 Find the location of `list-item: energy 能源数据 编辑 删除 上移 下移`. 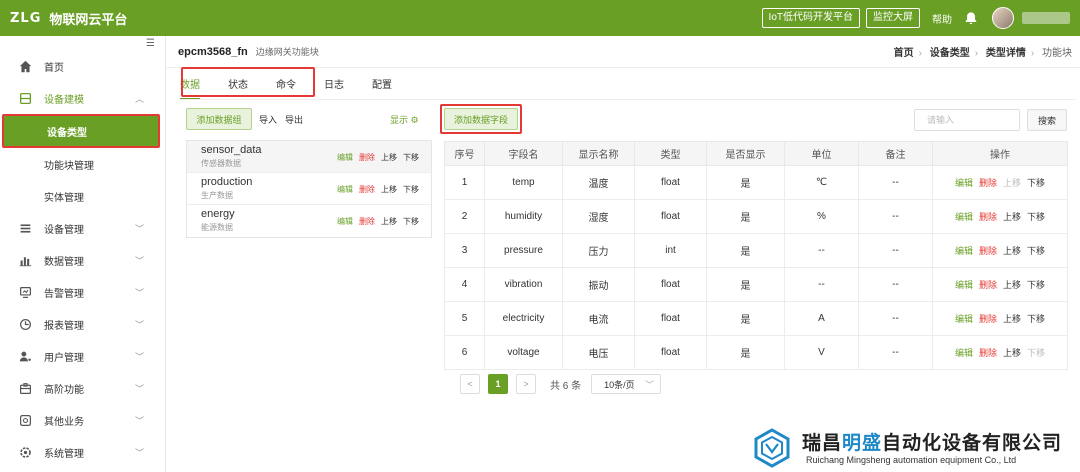

list-item: energy 能源数据 编辑 删除 上移 下移 is located at coordinates (309, 221).